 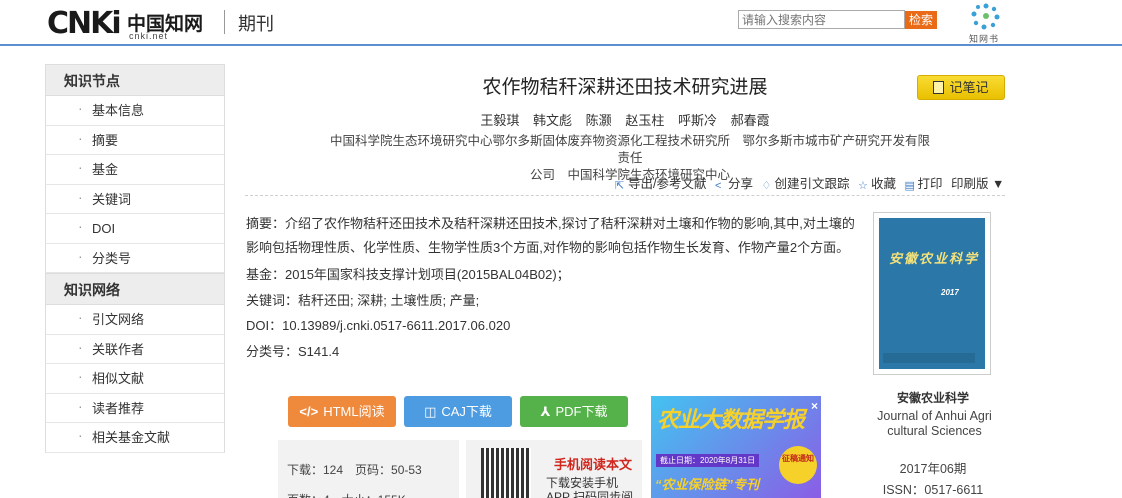 What do you see at coordinates (272, 300) in the screenshot?
I see `keywords-label: 关键词：` at bounding box center [272, 300].